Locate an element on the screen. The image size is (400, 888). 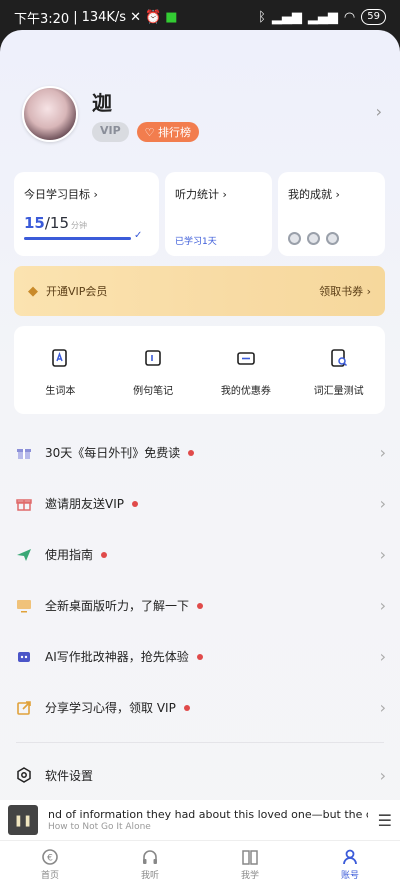
menu-item-settings: 软件设置 › is located at coordinates (200, 775).